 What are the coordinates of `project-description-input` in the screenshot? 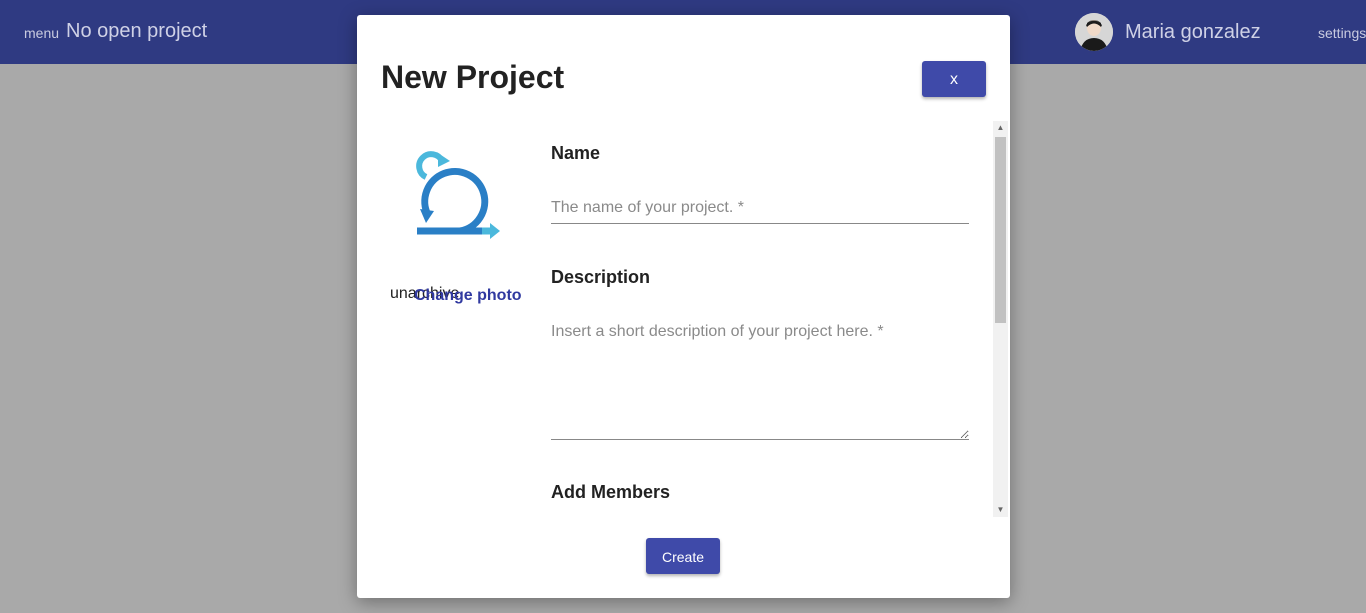 It's located at (760, 381).